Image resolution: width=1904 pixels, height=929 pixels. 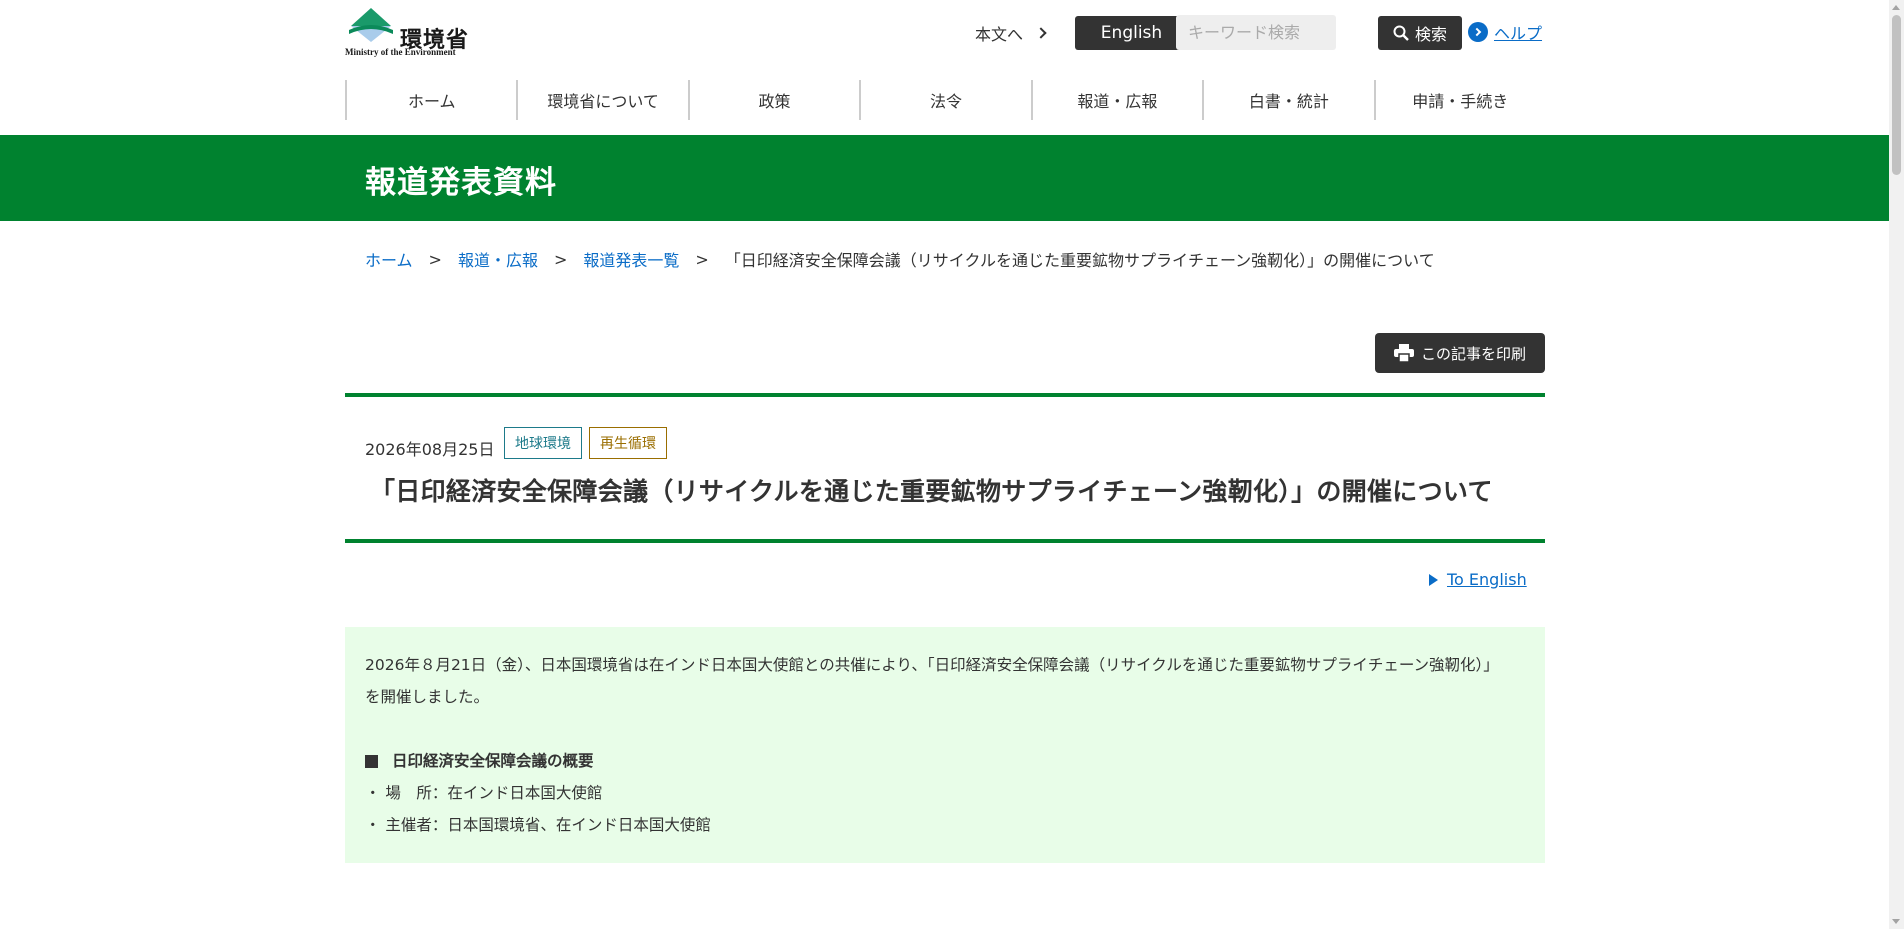 I want to click on skip-to-content-link: 本文へ, so click(x=1011, y=33).